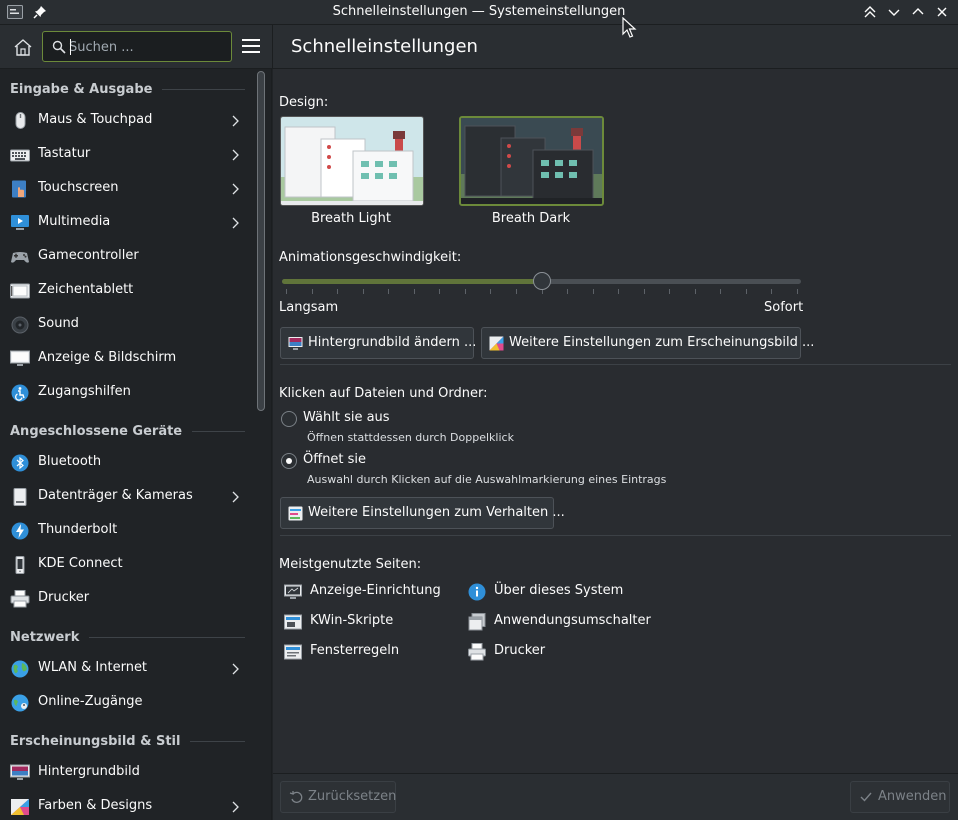  What do you see at coordinates (127, 637) in the screenshot?
I see `sidebar-section-network: Netzwerk` at bounding box center [127, 637].